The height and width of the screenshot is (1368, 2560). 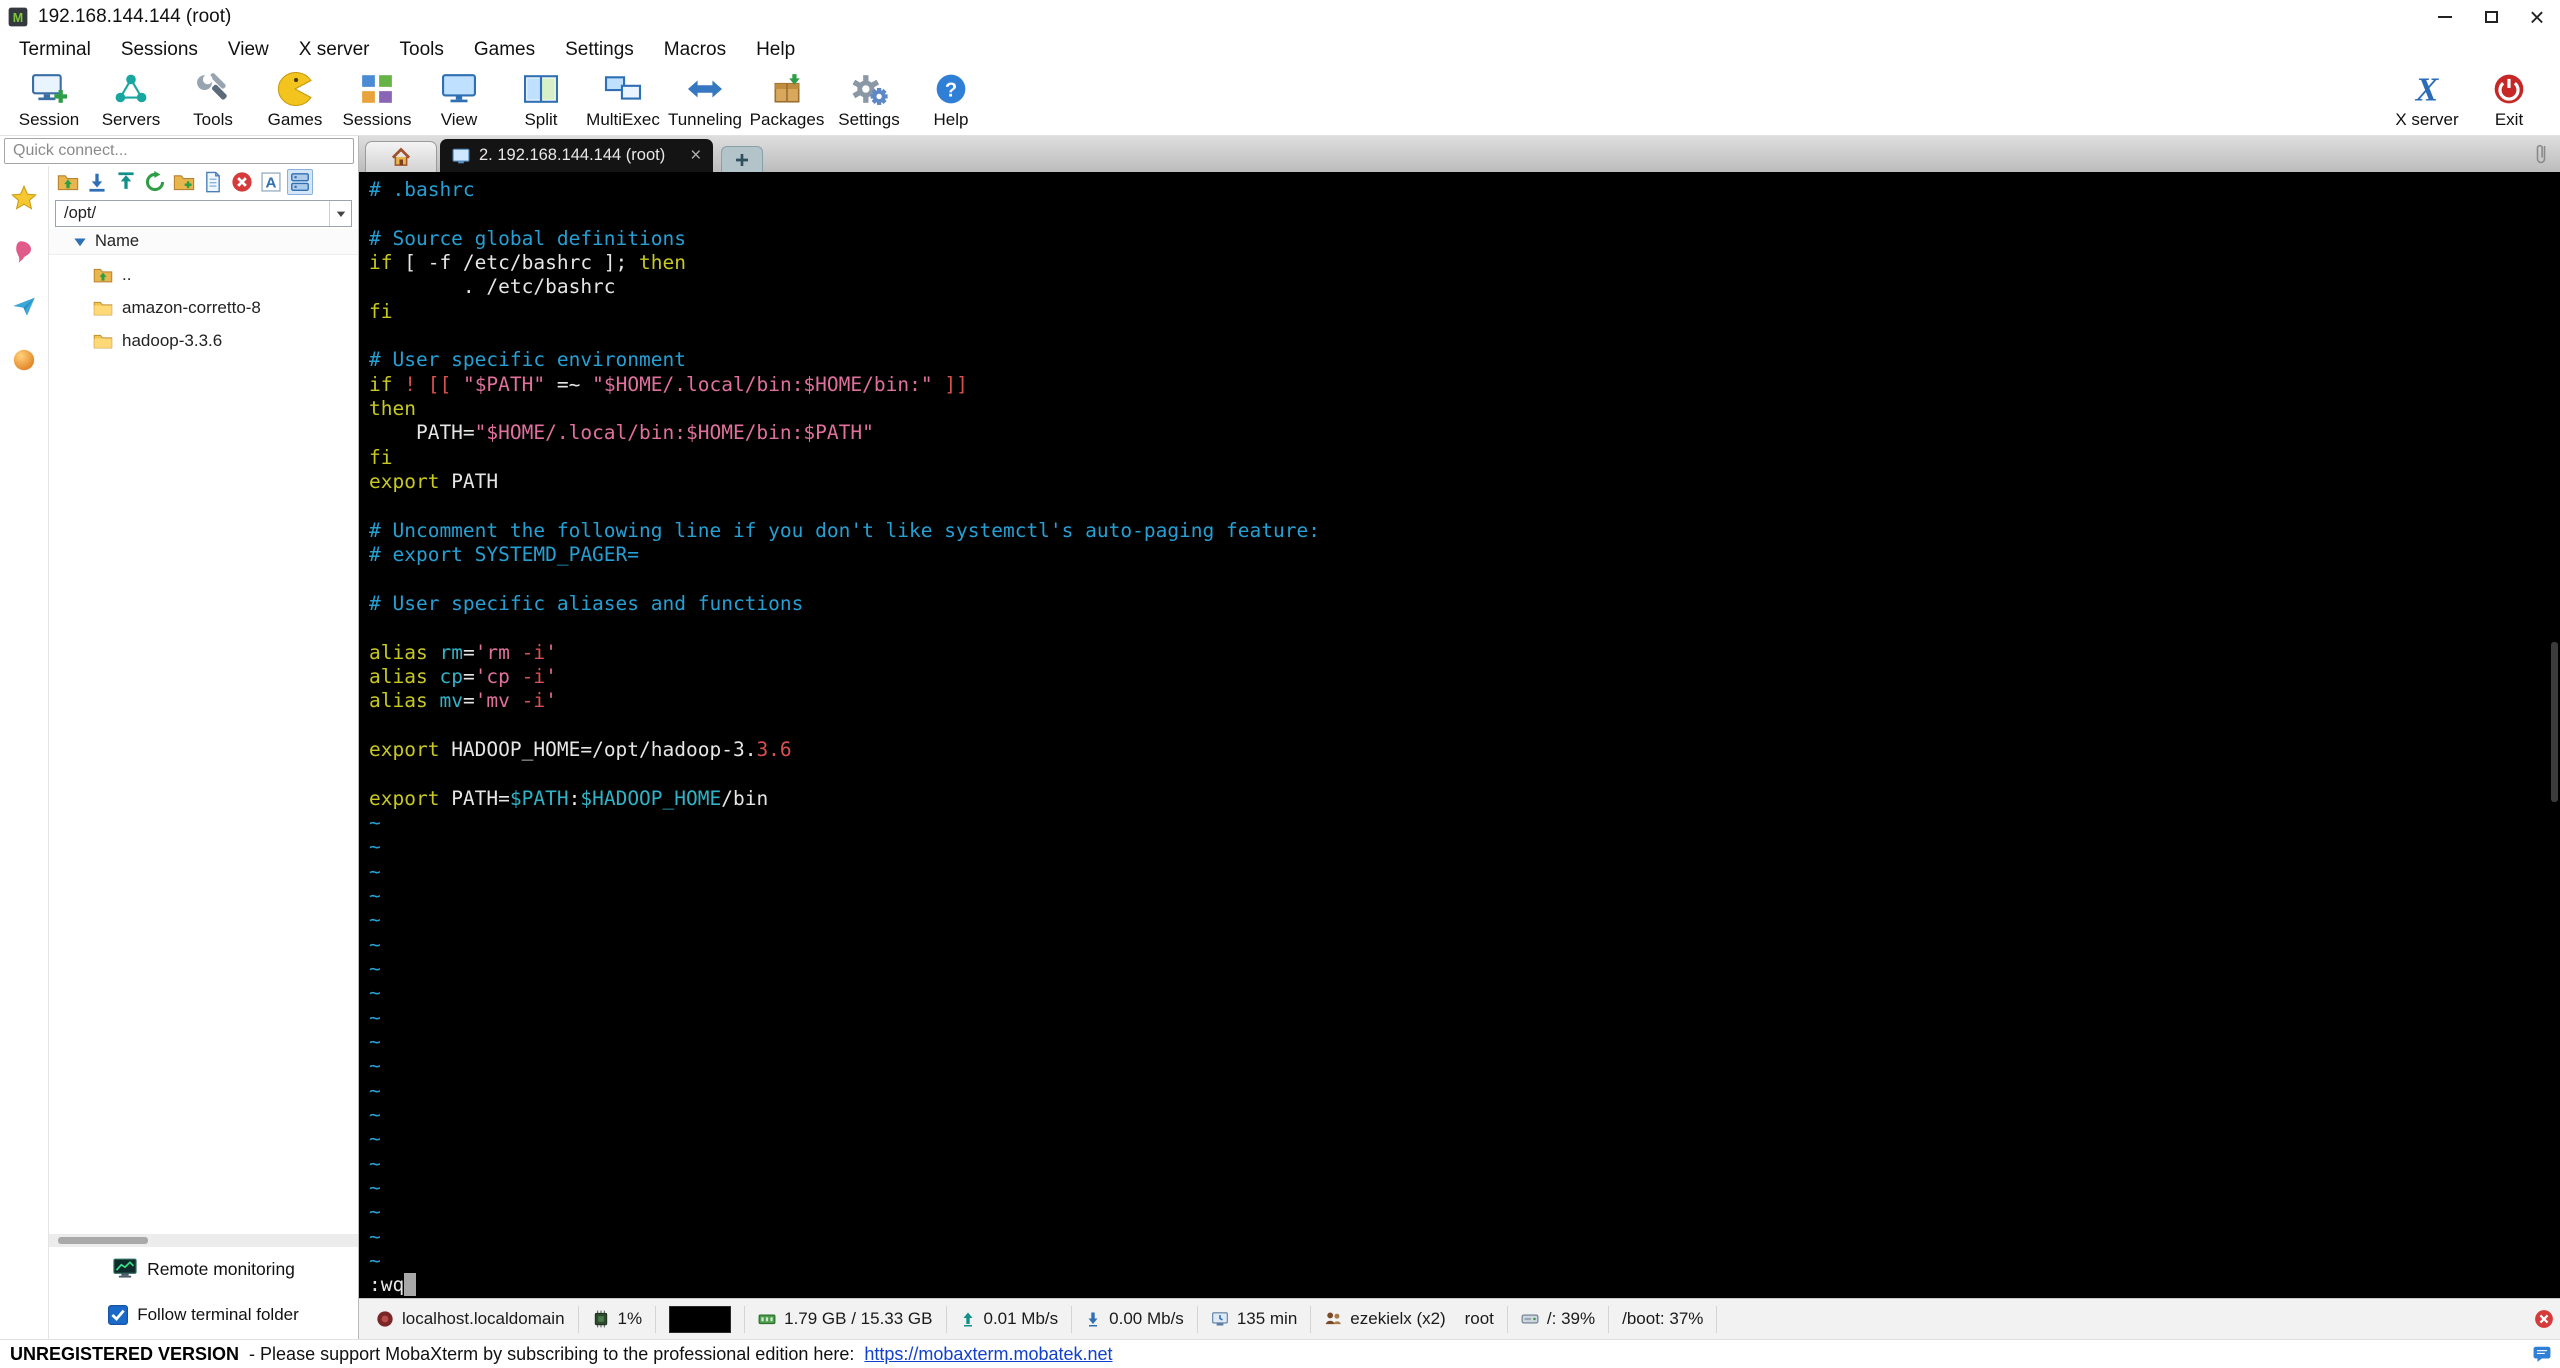 What do you see at coordinates (422, 49) in the screenshot?
I see `menu-item-tools: Tools` at bounding box center [422, 49].